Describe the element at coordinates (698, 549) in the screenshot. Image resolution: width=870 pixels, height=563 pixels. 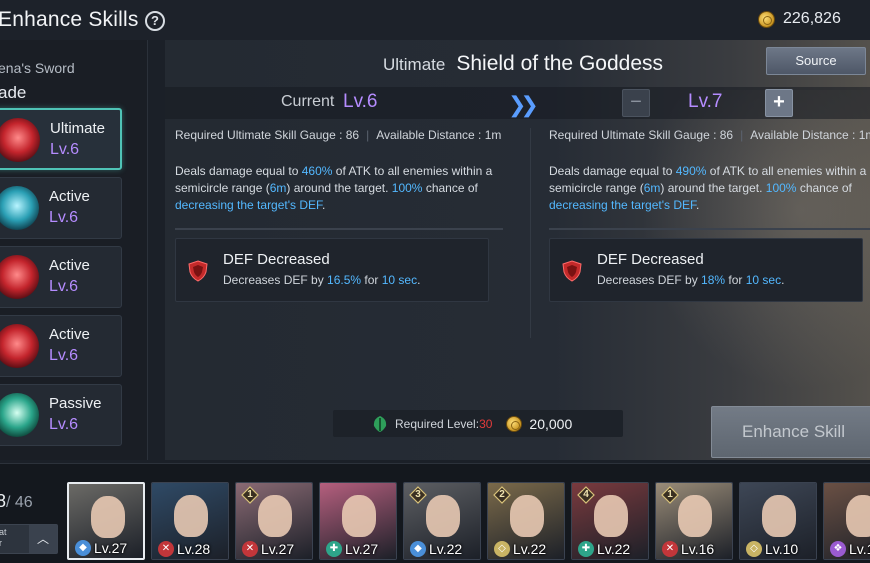
I see `hero-level-text: Lv.16` at that location.